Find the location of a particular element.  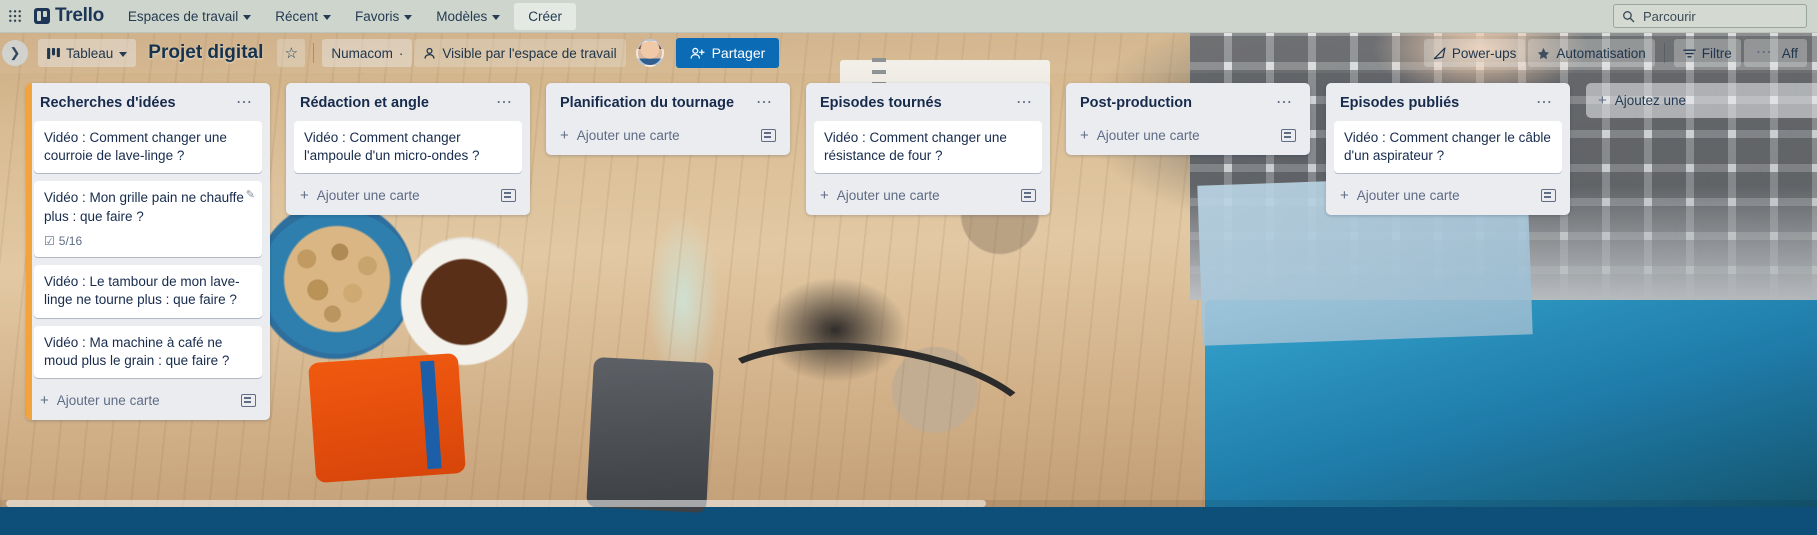

nav-item-label: Récent is located at coordinates (296, 16).